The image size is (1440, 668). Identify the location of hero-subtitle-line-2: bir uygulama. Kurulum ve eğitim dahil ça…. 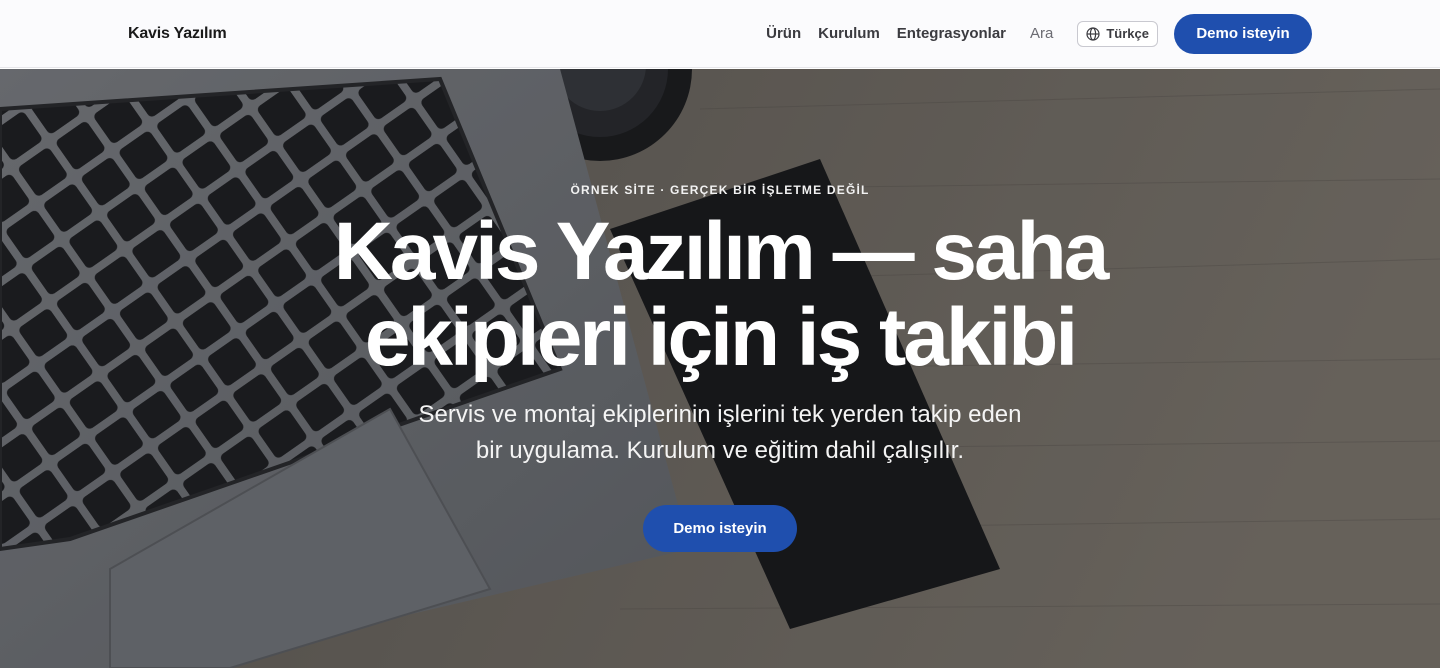
(720, 450).